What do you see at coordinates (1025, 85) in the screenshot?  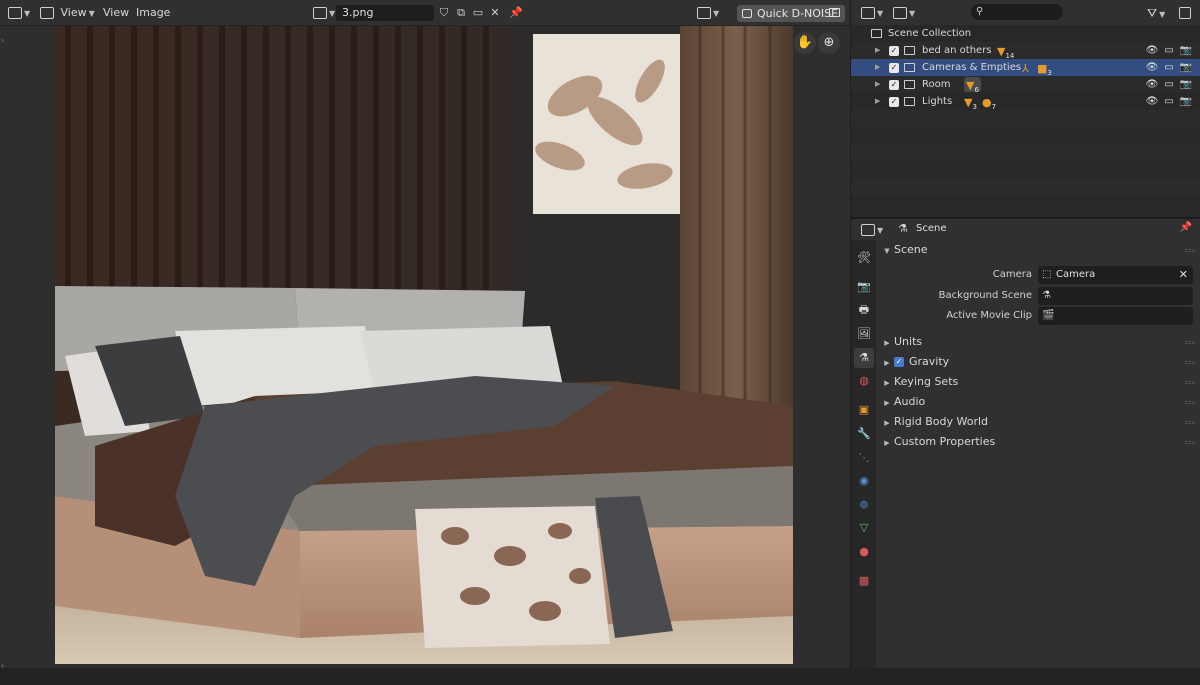 I see `outliner-row-room: ▶ ✓ Room ▼6 👁 ▭ 📷` at bounding box center [1025, 85].